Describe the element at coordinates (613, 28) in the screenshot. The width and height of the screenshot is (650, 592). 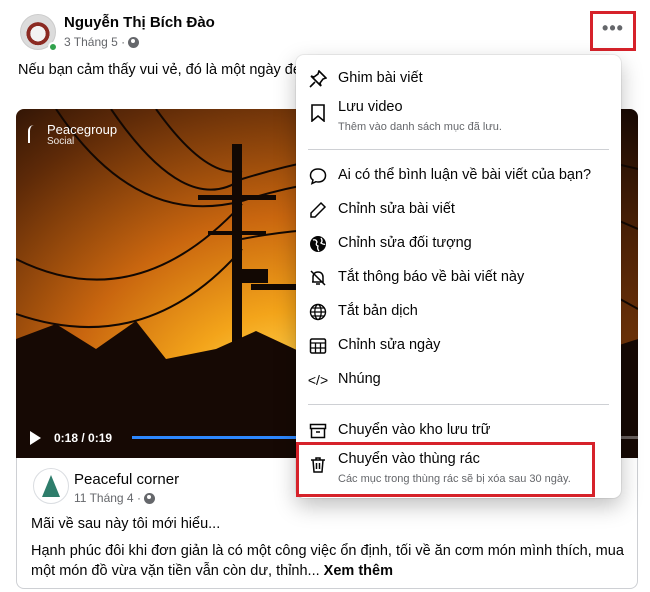
I see `more-dots-icon: •••` at that location.